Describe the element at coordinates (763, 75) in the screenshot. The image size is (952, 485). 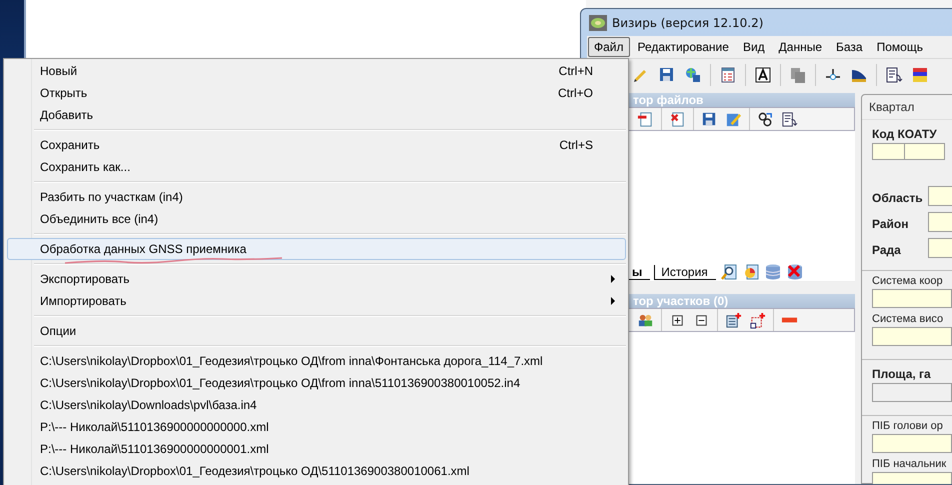
I see `text-frame-icon` at that location.